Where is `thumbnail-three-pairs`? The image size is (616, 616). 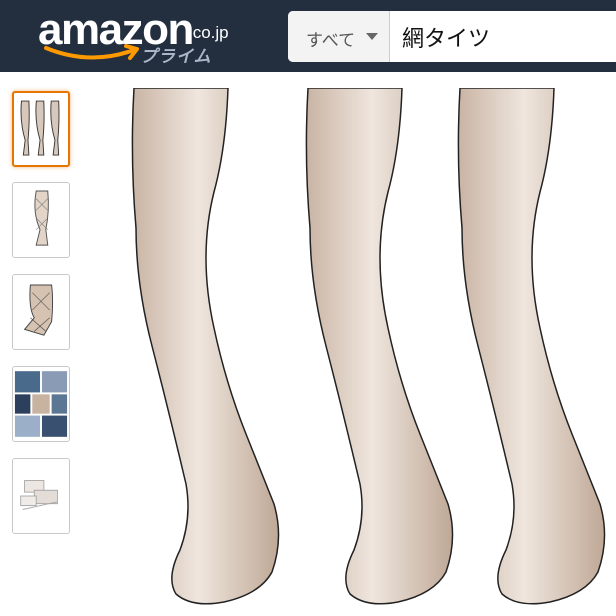 thumbnail-three-pairs is located at coordinates (41, 129).